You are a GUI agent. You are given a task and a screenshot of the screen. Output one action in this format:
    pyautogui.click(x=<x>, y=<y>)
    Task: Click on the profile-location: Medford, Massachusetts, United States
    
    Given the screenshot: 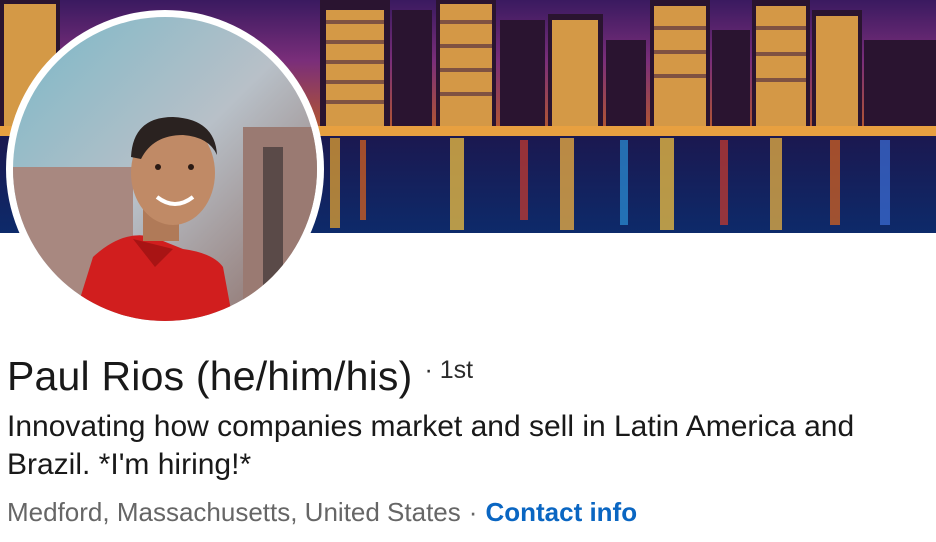 What is the action you would take?
    pyautogui.click(x=234, y=512)
    